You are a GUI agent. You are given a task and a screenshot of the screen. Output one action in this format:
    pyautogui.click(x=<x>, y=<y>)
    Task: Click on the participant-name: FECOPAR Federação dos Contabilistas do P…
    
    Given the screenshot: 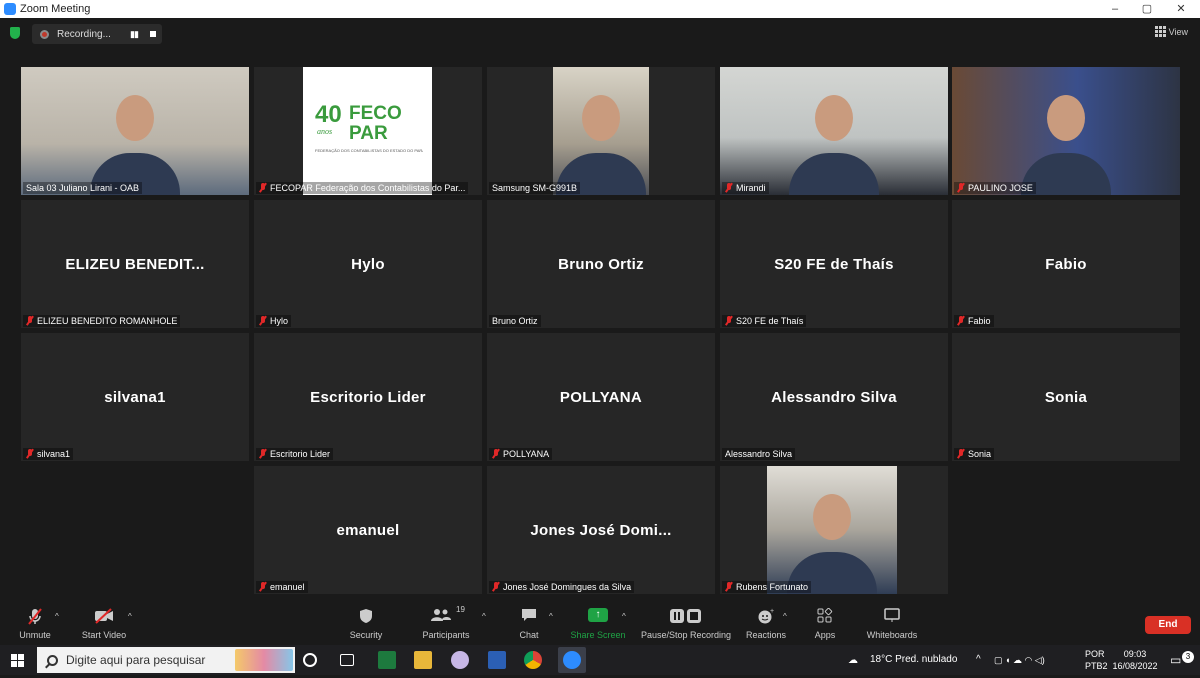 What is the action you would take?
    pyautogui.click(x=368, y=188)
    